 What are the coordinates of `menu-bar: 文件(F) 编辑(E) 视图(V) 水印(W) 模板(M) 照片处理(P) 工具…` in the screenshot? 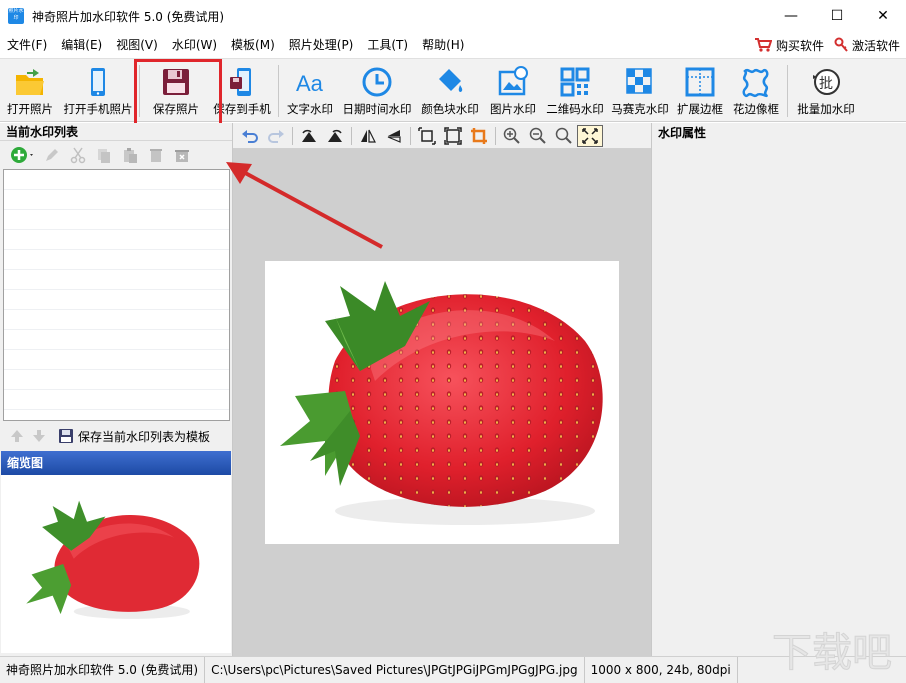 It's located at (453, 45).